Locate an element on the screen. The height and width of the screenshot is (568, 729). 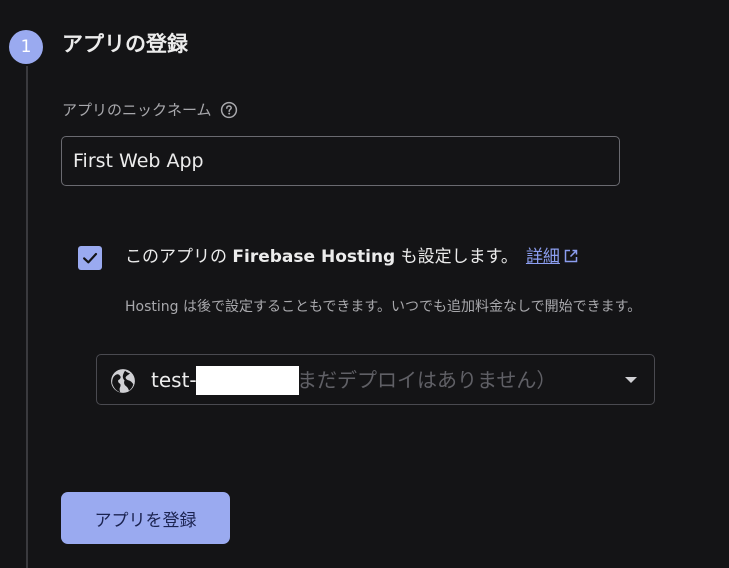
nickname-label: アプリのニックネーム is located at coordinates (137, 110).